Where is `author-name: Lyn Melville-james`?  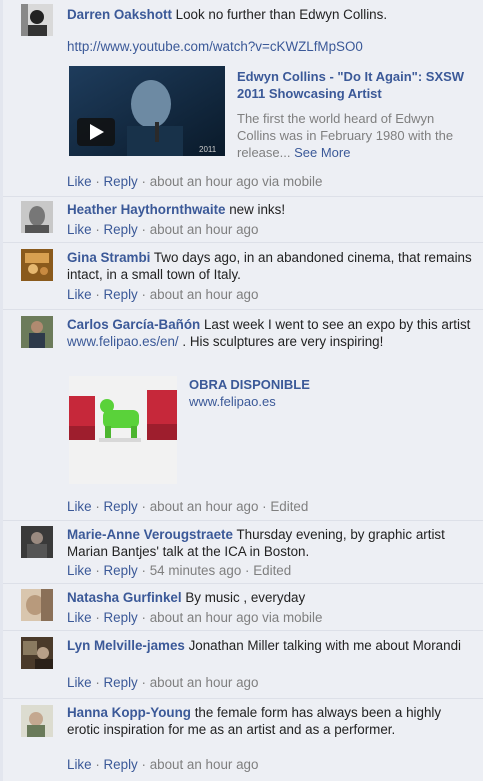
author-name: Lyn Melville-james is located at coordinates (126, 645).